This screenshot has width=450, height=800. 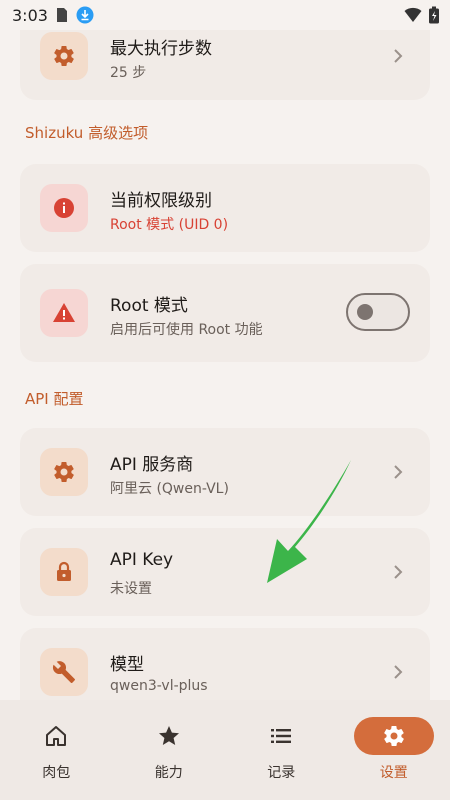 What do you see at coordinates (169, 489) in the screenshot?
I see `api-provider-value: 阿里云 (Qwen-VL)` at bounding box center [169, 489].